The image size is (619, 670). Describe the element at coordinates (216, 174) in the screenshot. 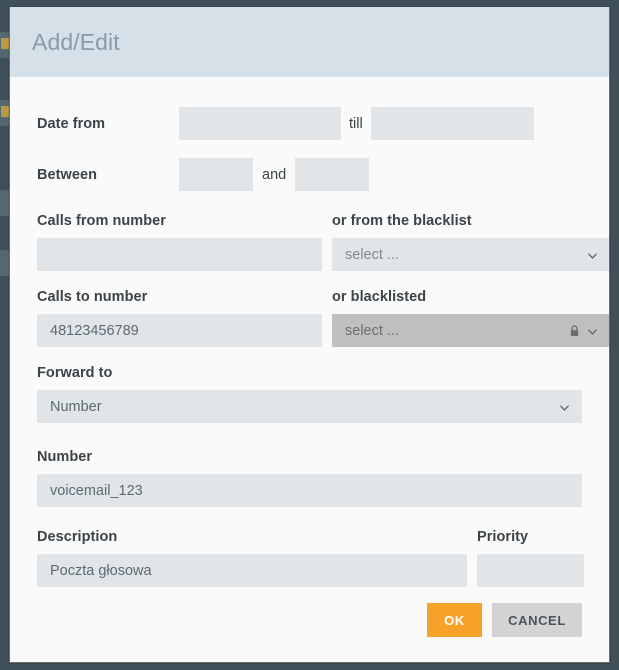

I see `between-from-input` at that location.